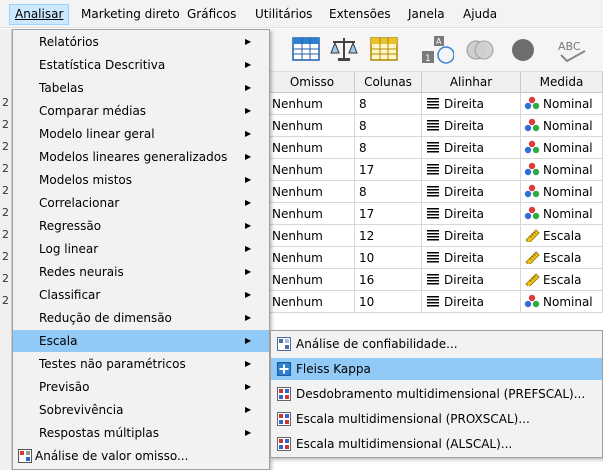 Image resolution: width=603 pixels, height=470 pixels. Describe the element at coordinates (283, 14) in the screenshot. I see `menu-utilitarios: Utilitários` at that location.